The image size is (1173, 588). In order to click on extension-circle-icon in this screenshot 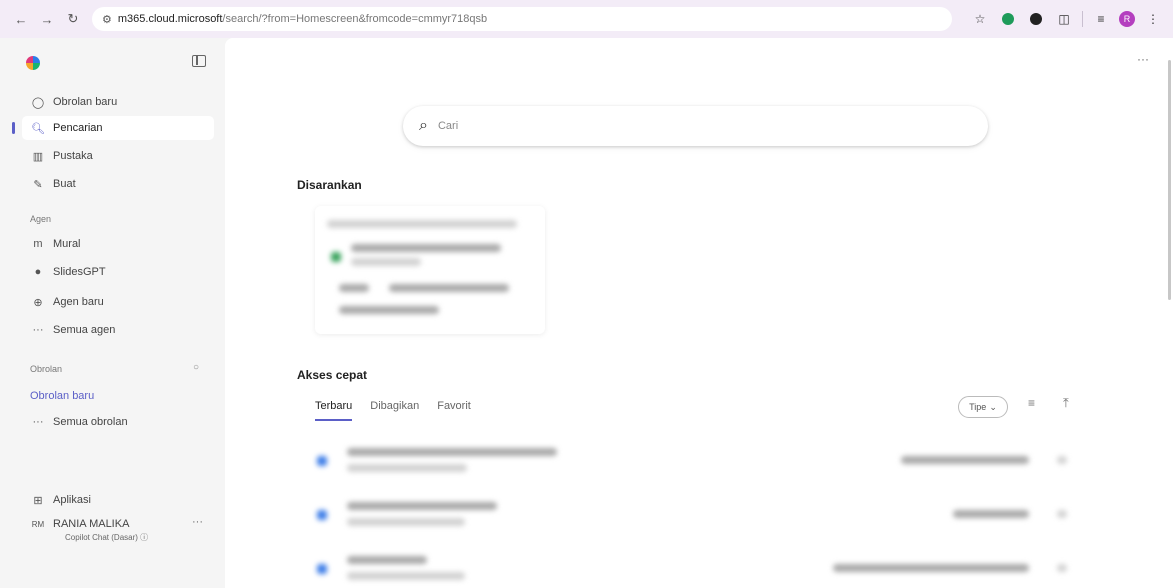, I will do `click(1036, 19)`.